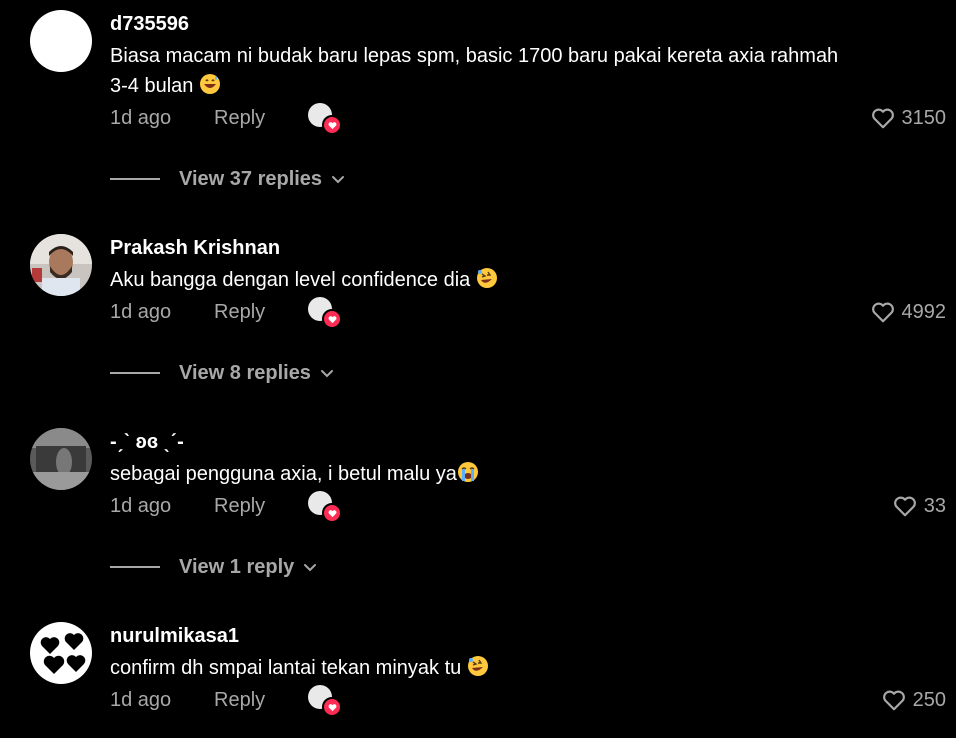 Image resolution: width=956 pixels, height=738 pixels. I want to click on like-count: 4992, so click(924, 312).